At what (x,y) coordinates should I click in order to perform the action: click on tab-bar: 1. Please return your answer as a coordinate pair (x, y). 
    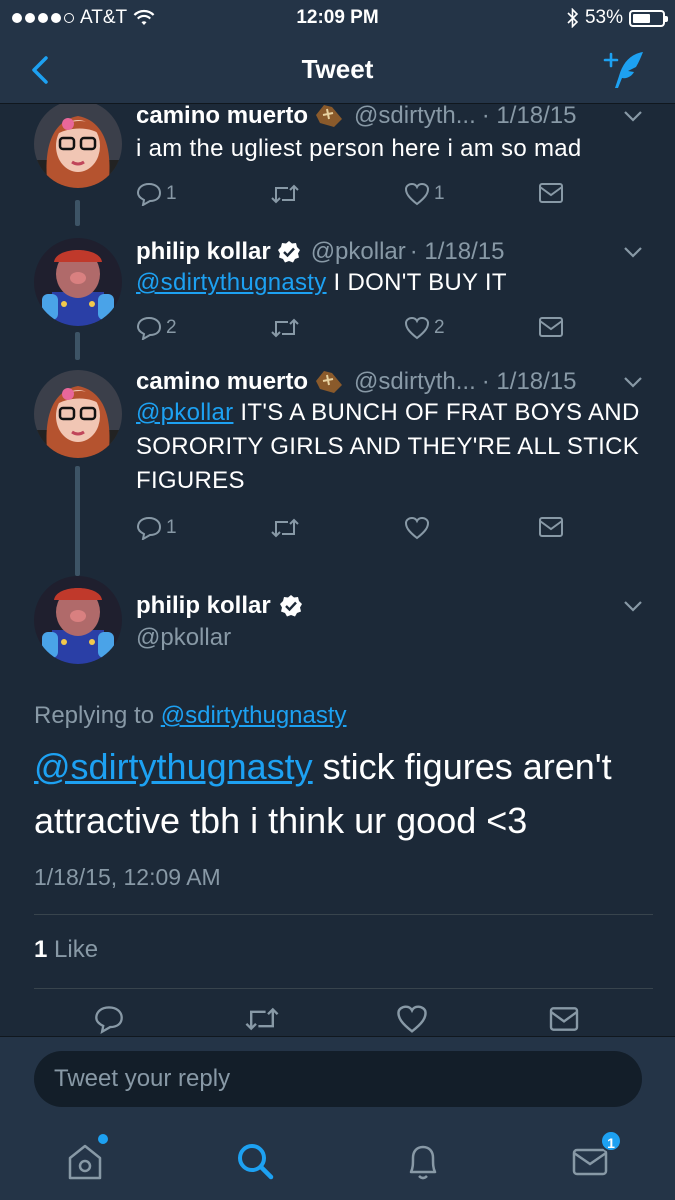
    Looking at the image, I should click on (337, 1162).